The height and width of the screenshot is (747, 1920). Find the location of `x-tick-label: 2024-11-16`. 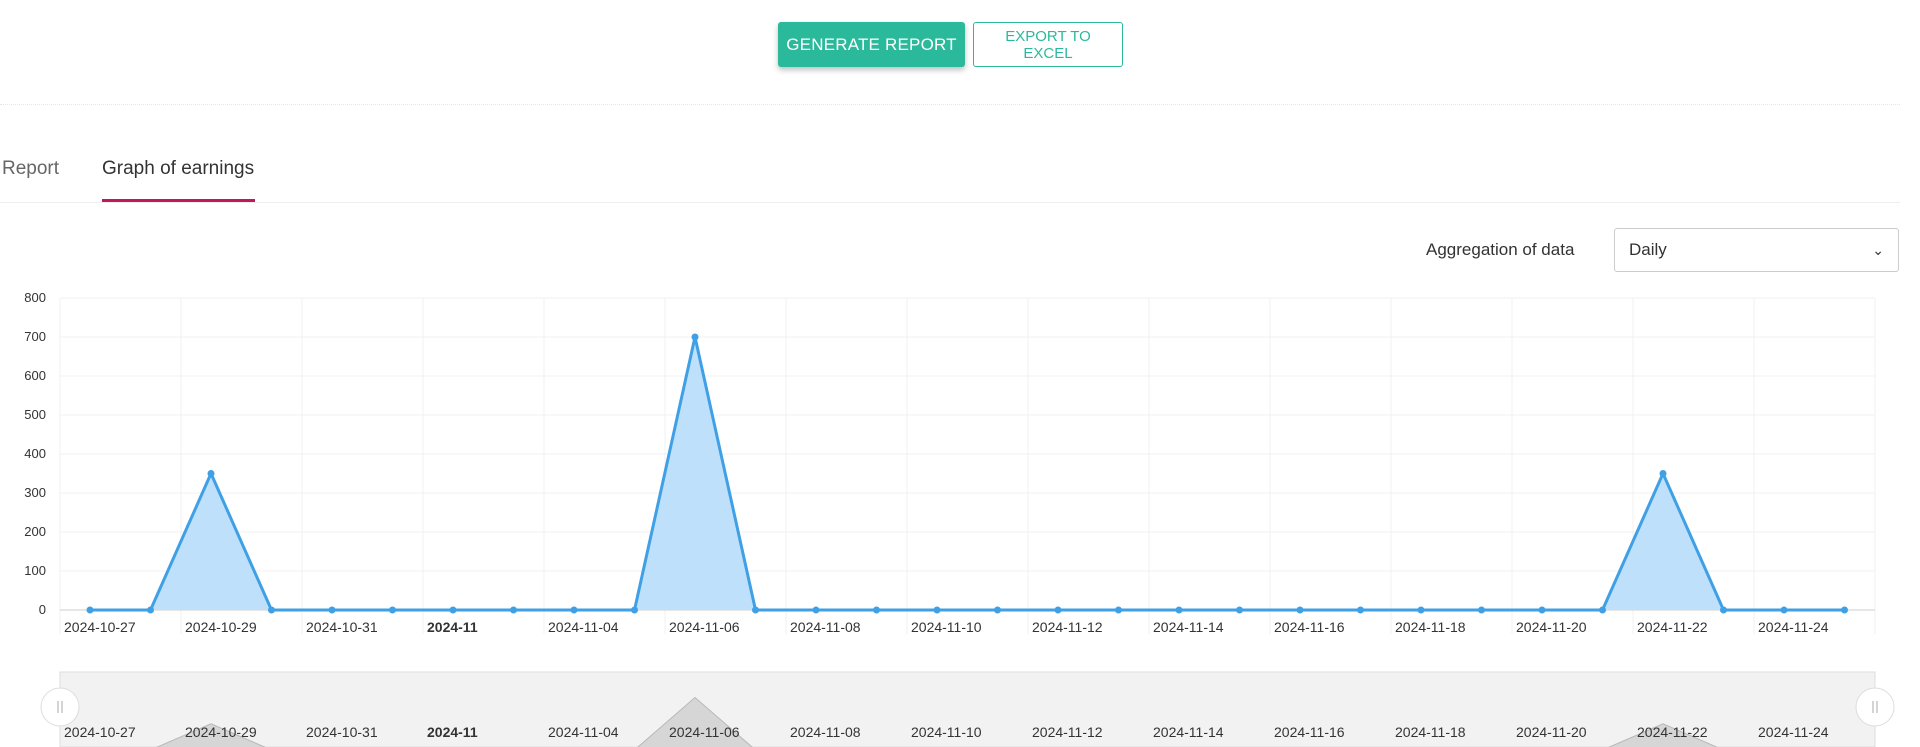

x-tick-label: 2024-11-16 is located at coordinates (1309, 627).